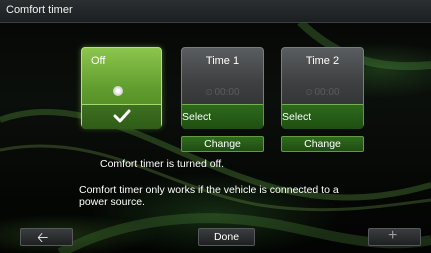 This screenshot has width=431, height=253. What do you see at coordinates (227, 92) in the screenshot?
I see `time1-value: 00:00` at bounding box center [227, 92].